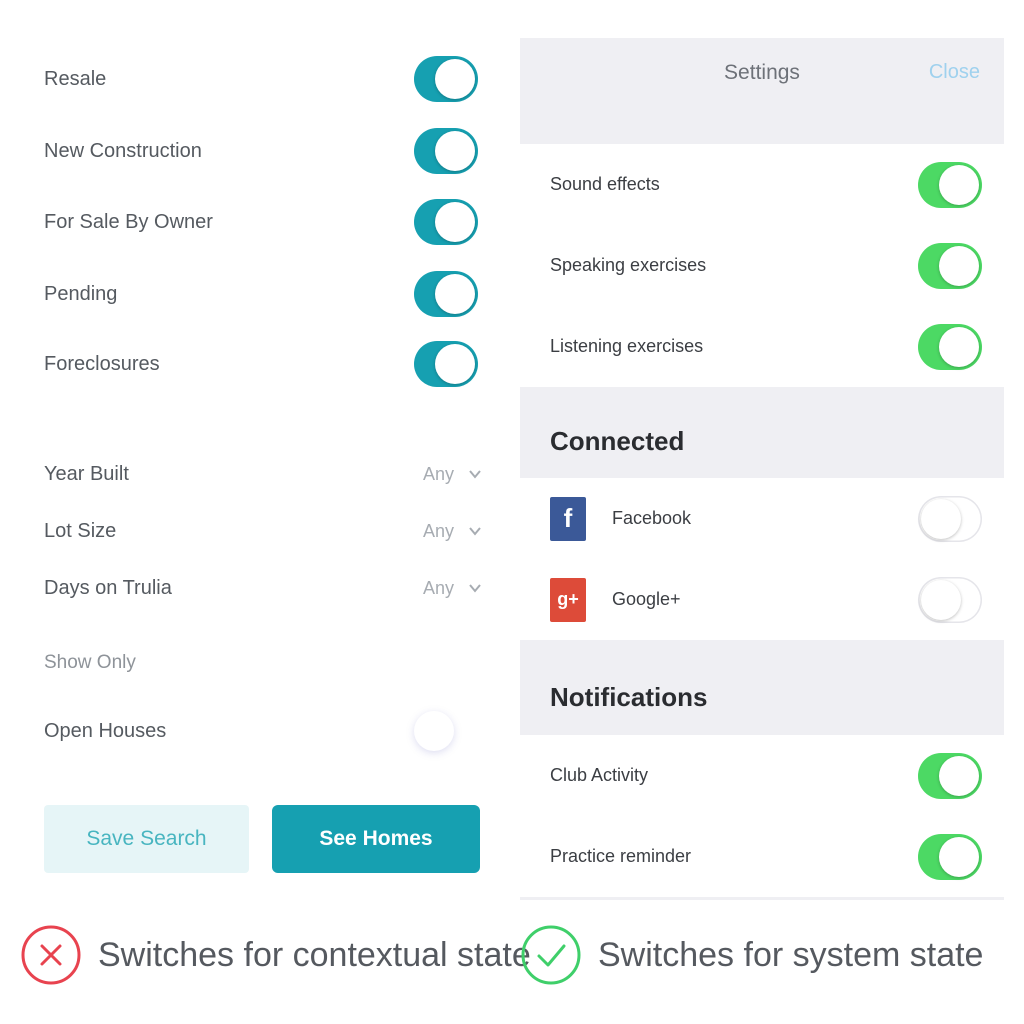  I want to click on foreclosures-toggle, so click(446, 364).